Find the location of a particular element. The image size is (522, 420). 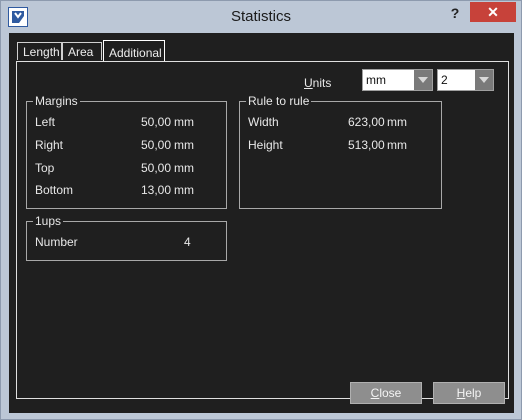

units-label-mnemonic: U is located at coordinates (308, 83).